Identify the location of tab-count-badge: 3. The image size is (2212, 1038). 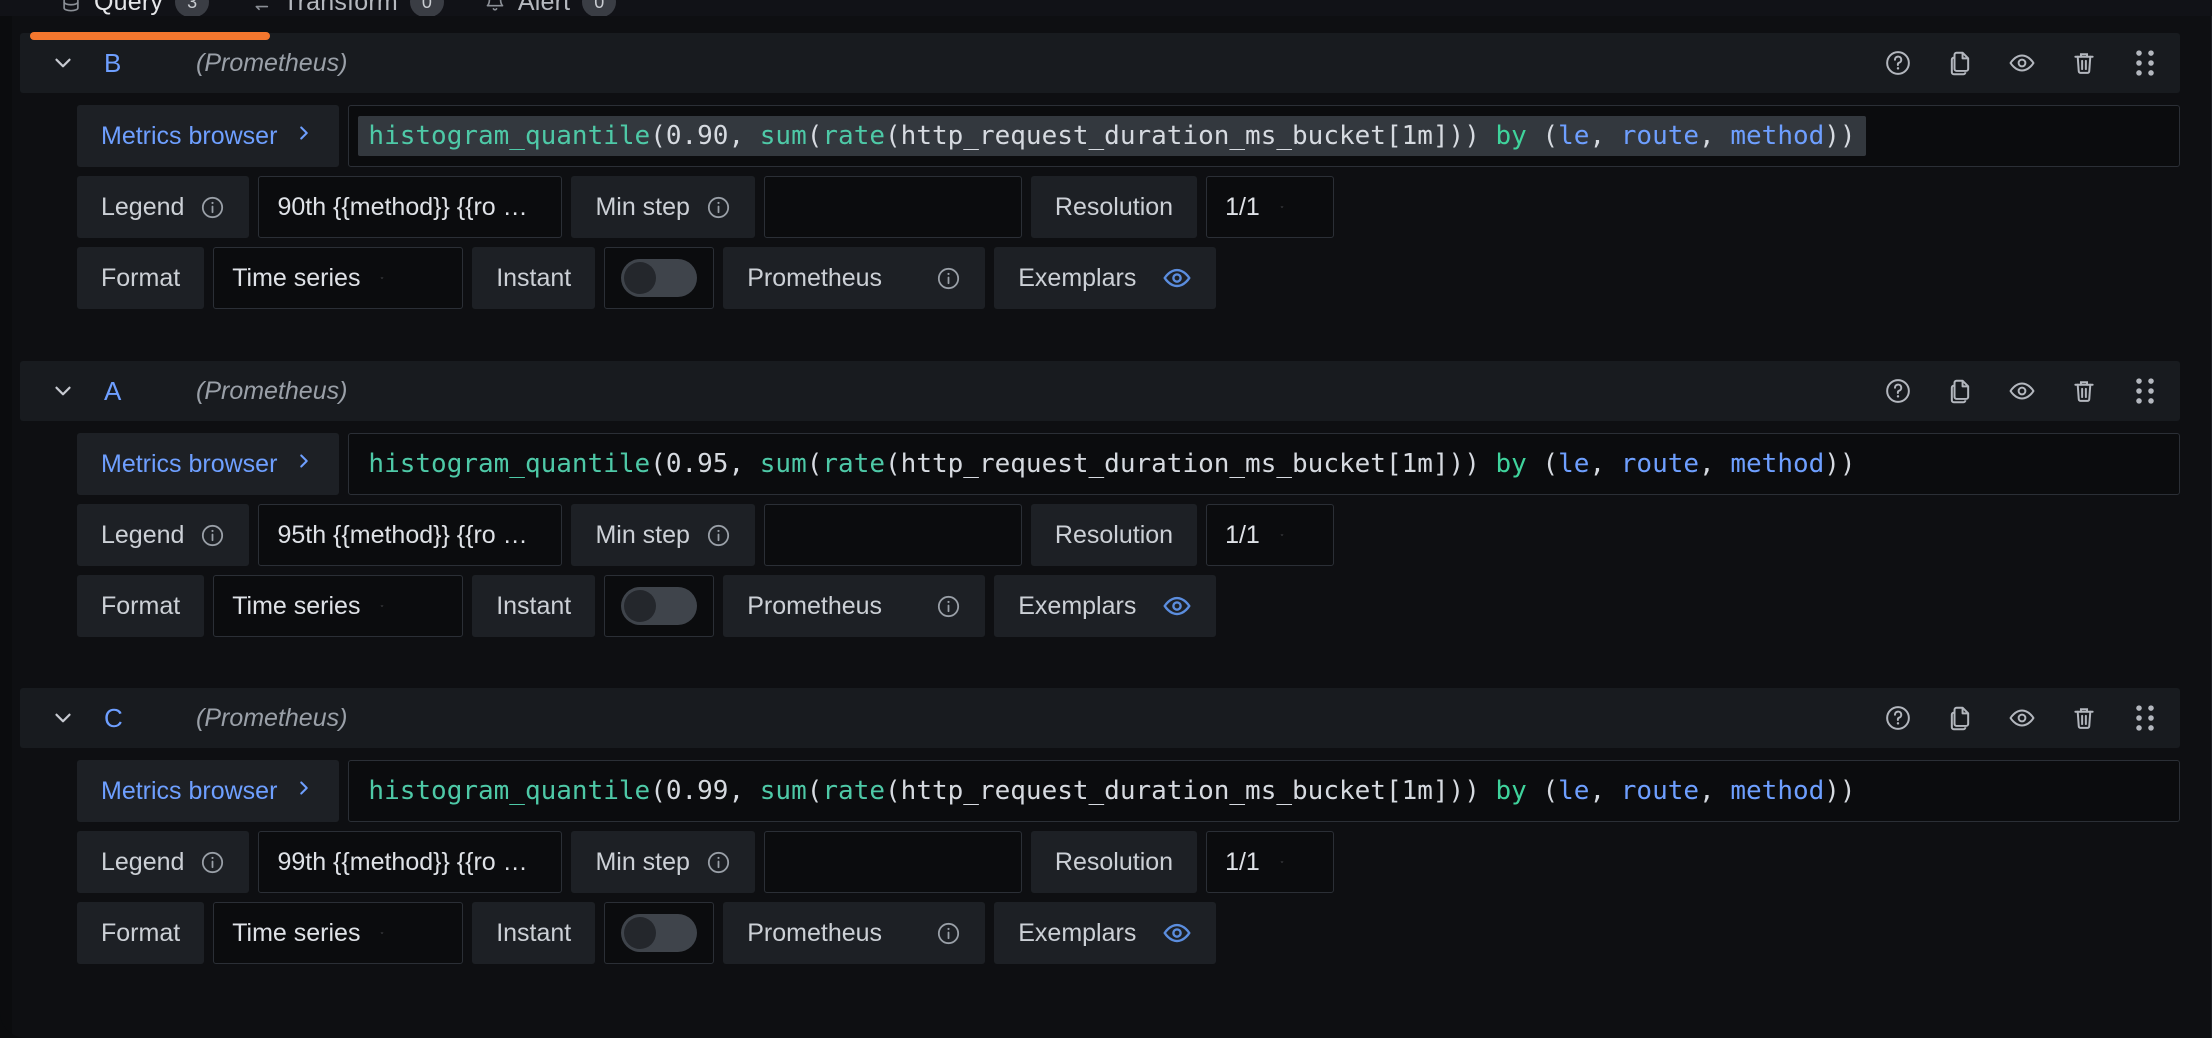
(192, 8).